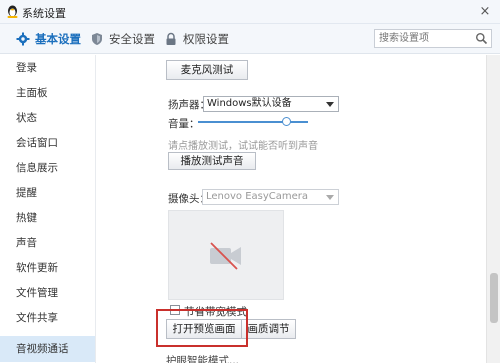  I want to click on volume-slider-knob, so click(286, 121).